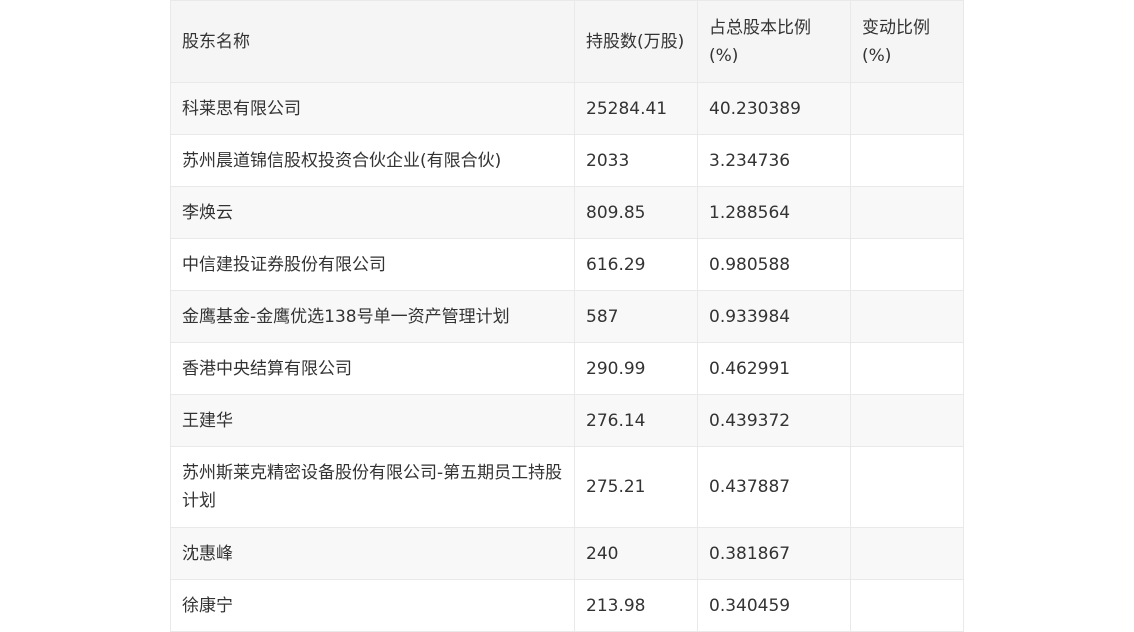 The width and height of the screenshot is (1134, 632). I want to click on table-row: 李焕云 809.85 1.288564, so click(567, 212).